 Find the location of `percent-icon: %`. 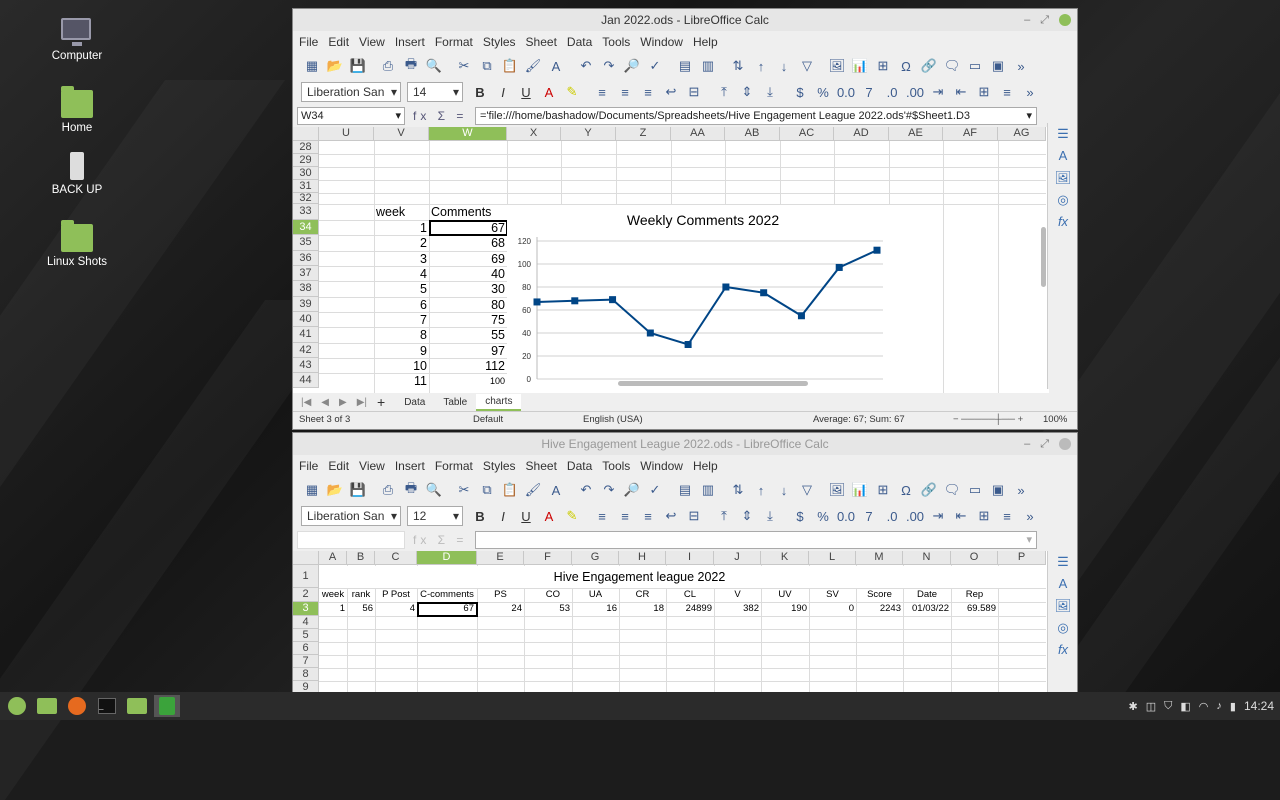

percent-icon: % is located at coordinates (823, 516).